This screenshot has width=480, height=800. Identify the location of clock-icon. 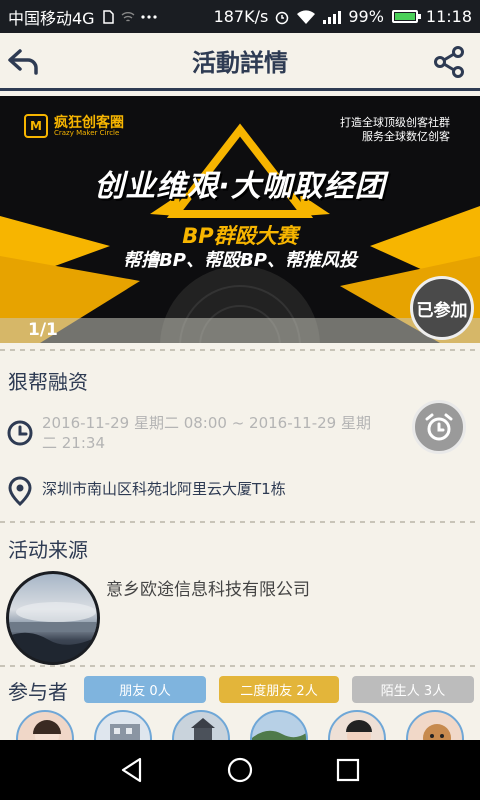
(20, 433).